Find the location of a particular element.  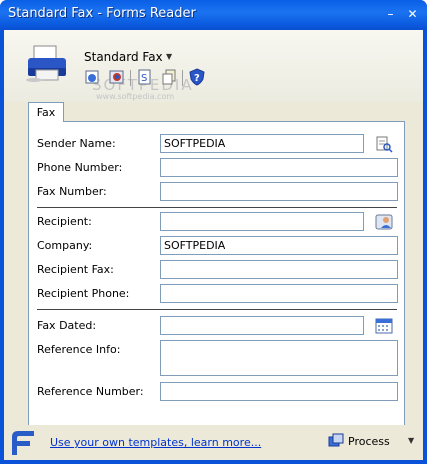

title-bar: Standard Fax - Forms Reader – ✕ is located at coordinates (213, 15).